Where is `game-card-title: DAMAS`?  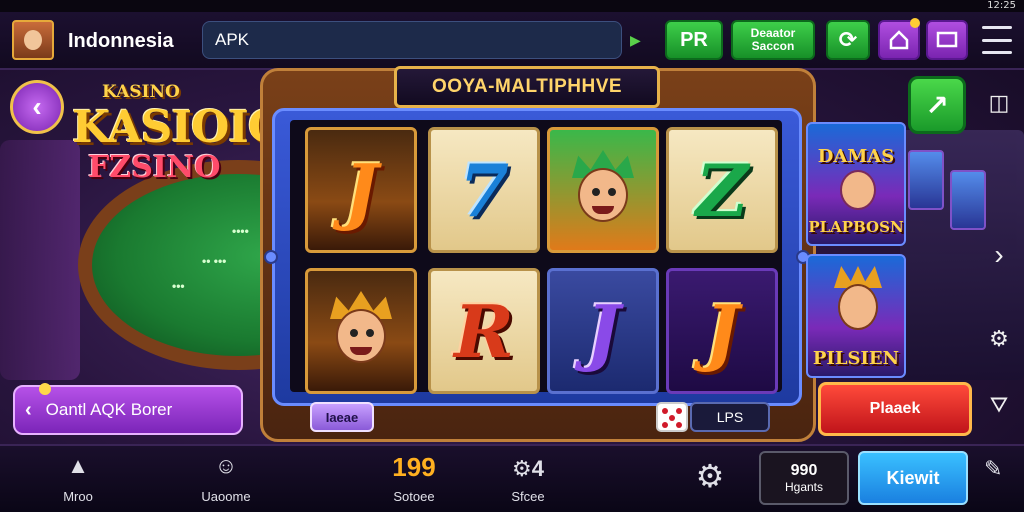 game-card-title: DAMAS is located at coordinates (856, 156).